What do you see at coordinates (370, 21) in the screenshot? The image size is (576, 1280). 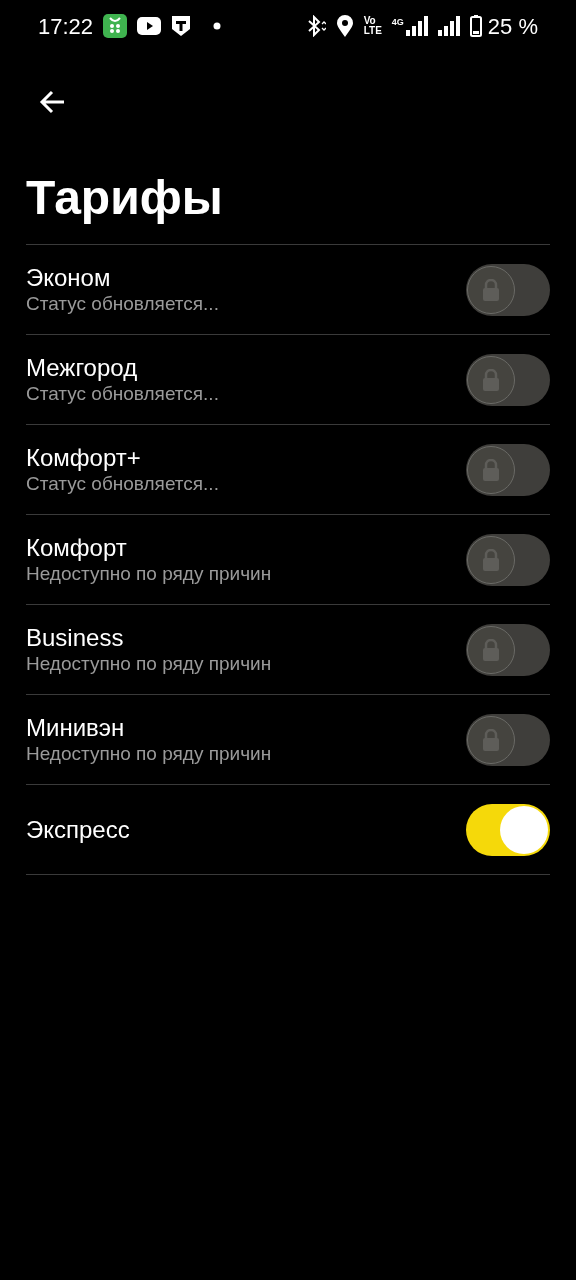 I see `volte-label: Vo` at bounding box center [370, 21].